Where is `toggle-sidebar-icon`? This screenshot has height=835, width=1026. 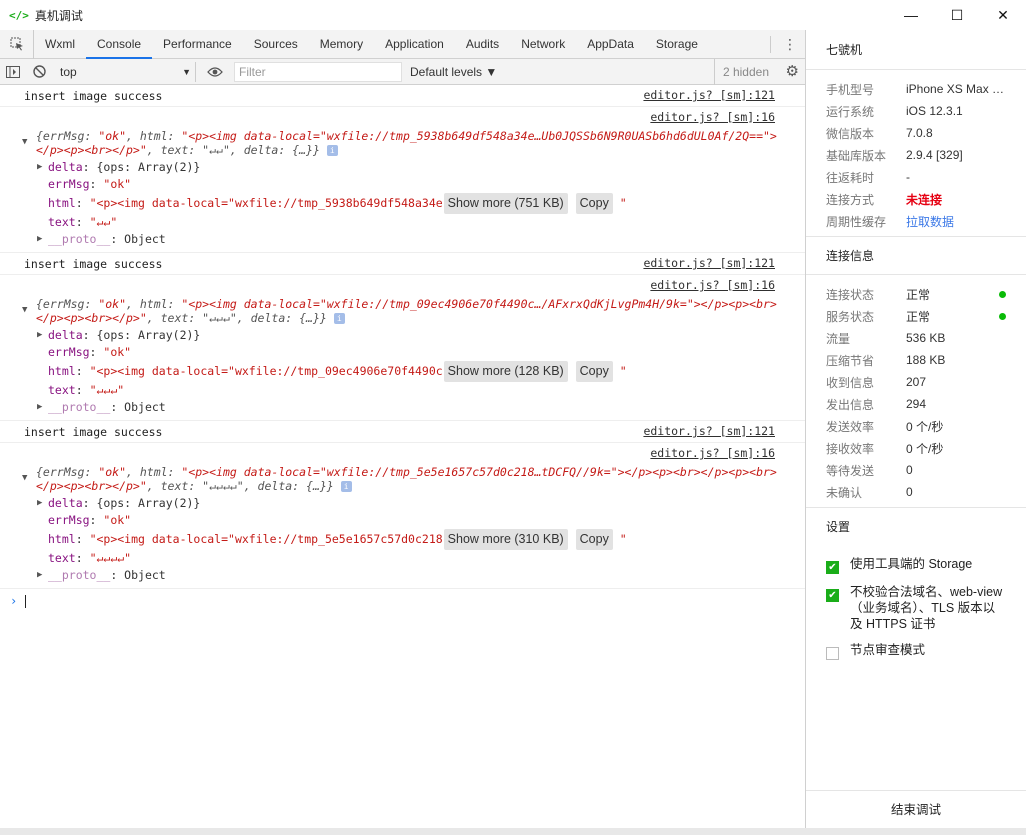
toggle-sidebar-icon is located at coordinates (13, 72).